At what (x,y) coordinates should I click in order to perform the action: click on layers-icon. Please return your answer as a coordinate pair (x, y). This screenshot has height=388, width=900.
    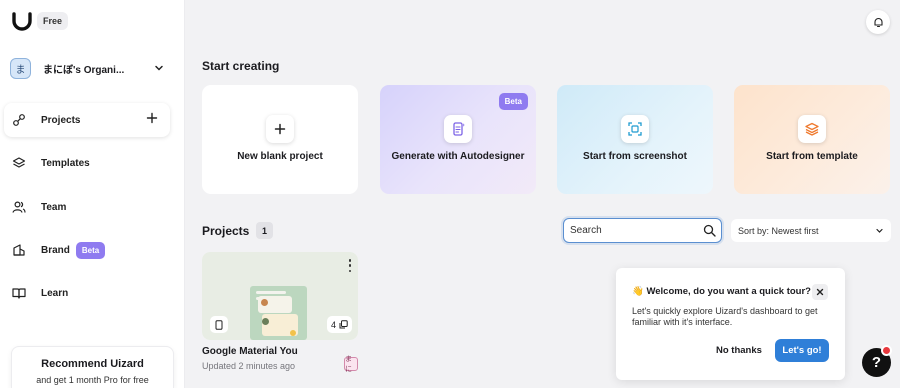
    Looking at the image, I should click on (19, 163).